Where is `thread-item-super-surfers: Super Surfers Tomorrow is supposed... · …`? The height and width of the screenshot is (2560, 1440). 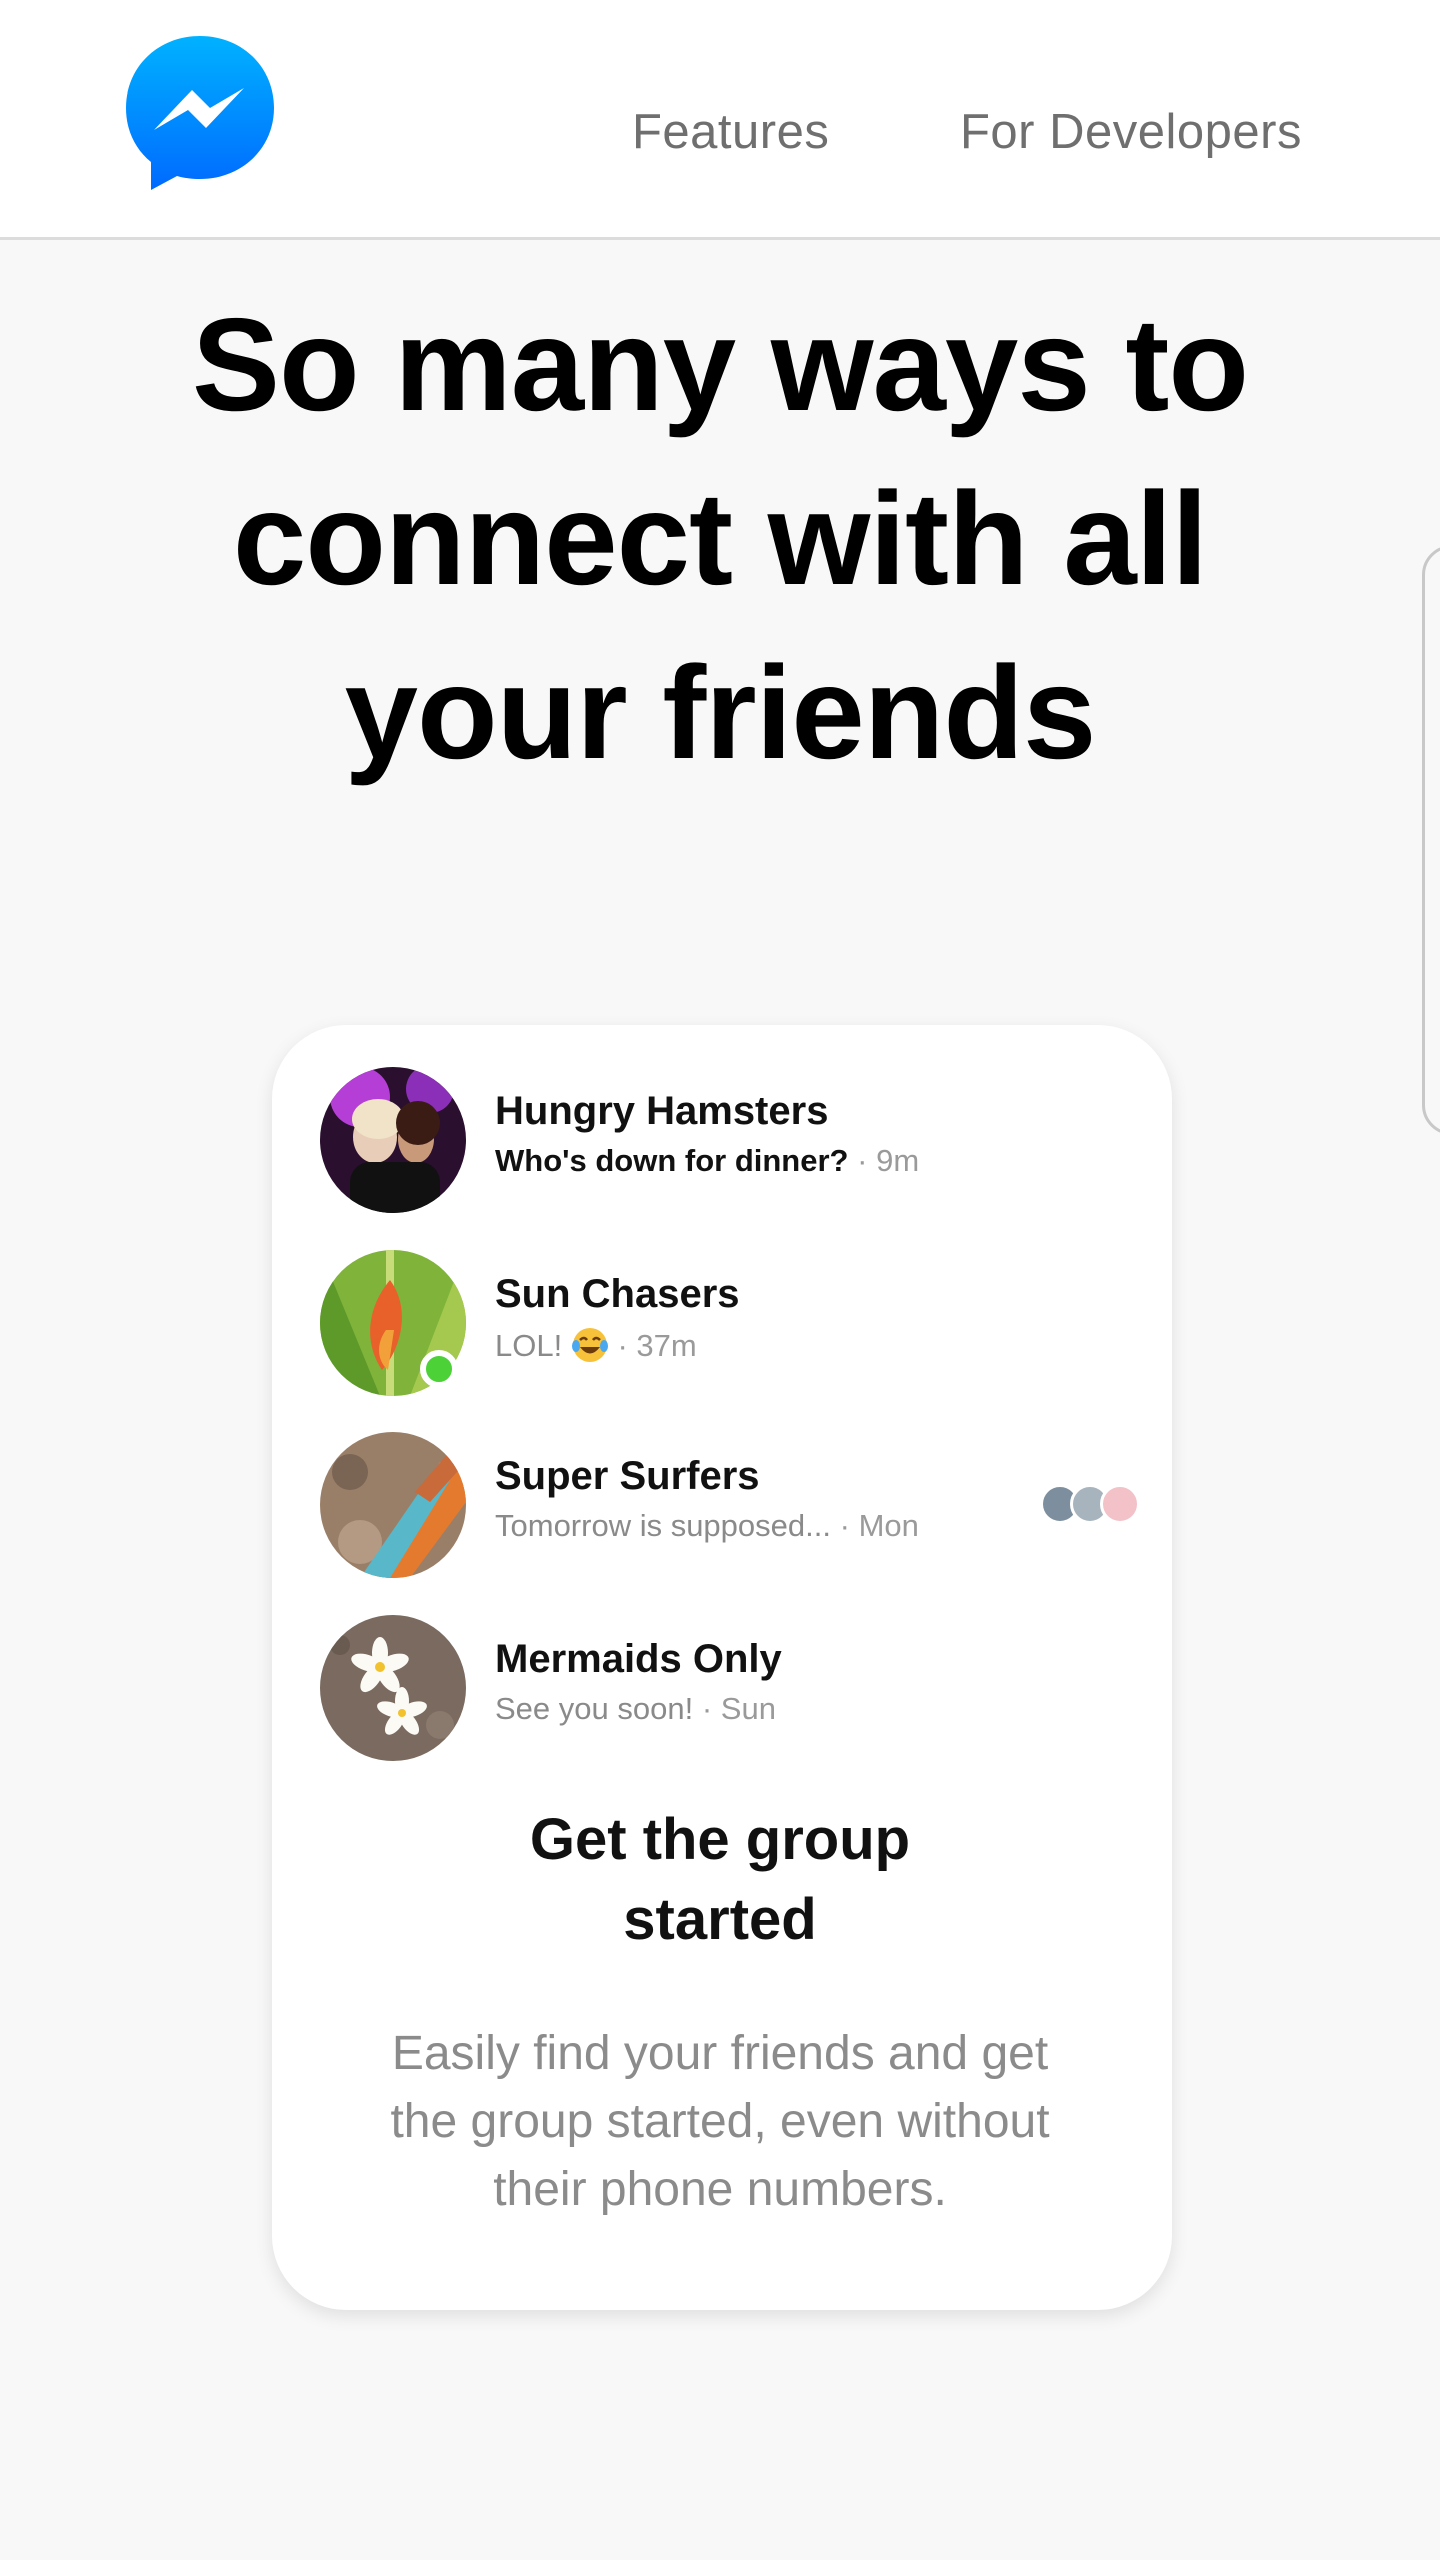
thread-item-super-surfers: Super Surfers Tomorrow is supposed... · … is located at coordinates (730, 1506).